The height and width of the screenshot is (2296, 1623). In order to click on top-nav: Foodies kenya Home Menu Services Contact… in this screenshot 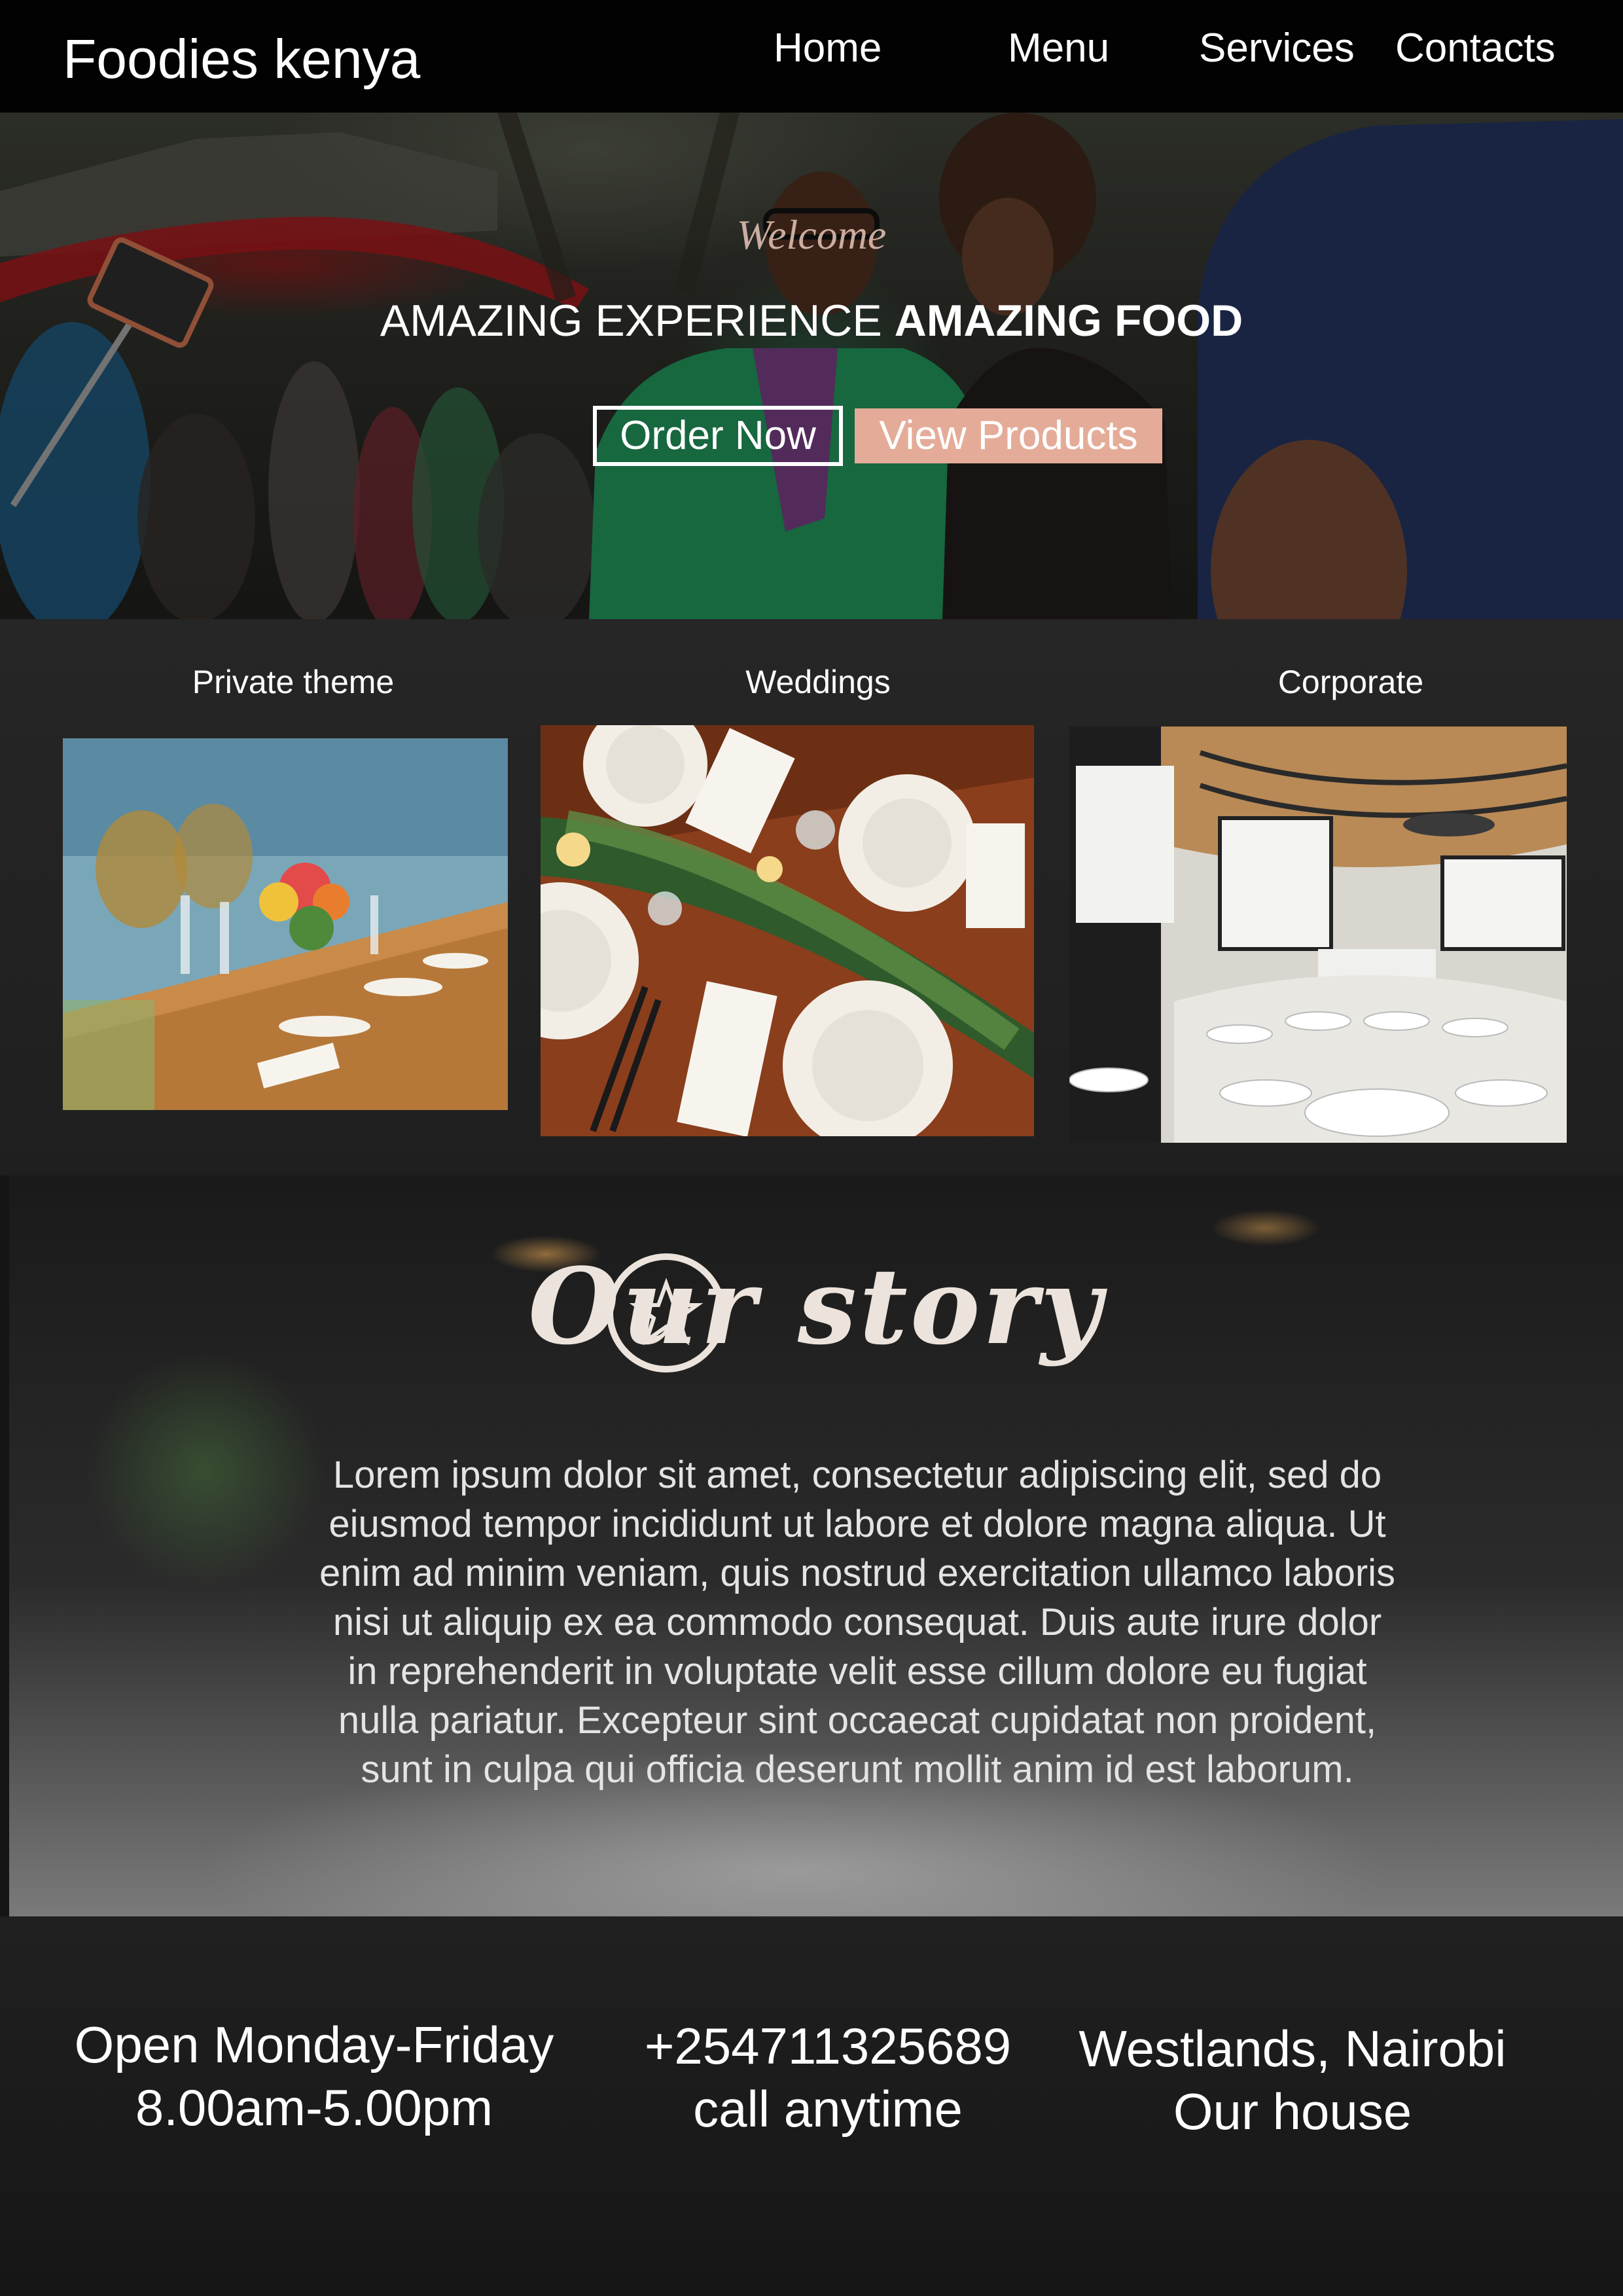, I will do `click(811, 56)`.